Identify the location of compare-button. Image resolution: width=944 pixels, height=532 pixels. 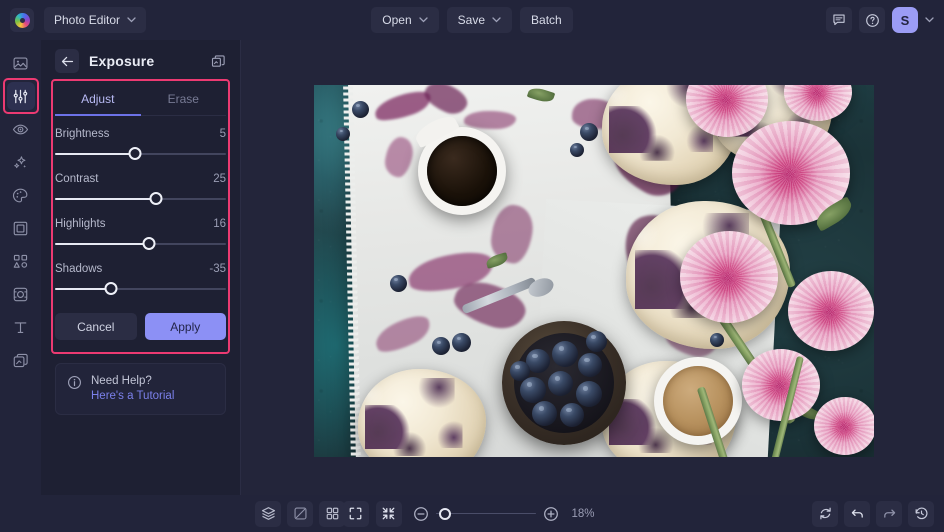
(300, 513).